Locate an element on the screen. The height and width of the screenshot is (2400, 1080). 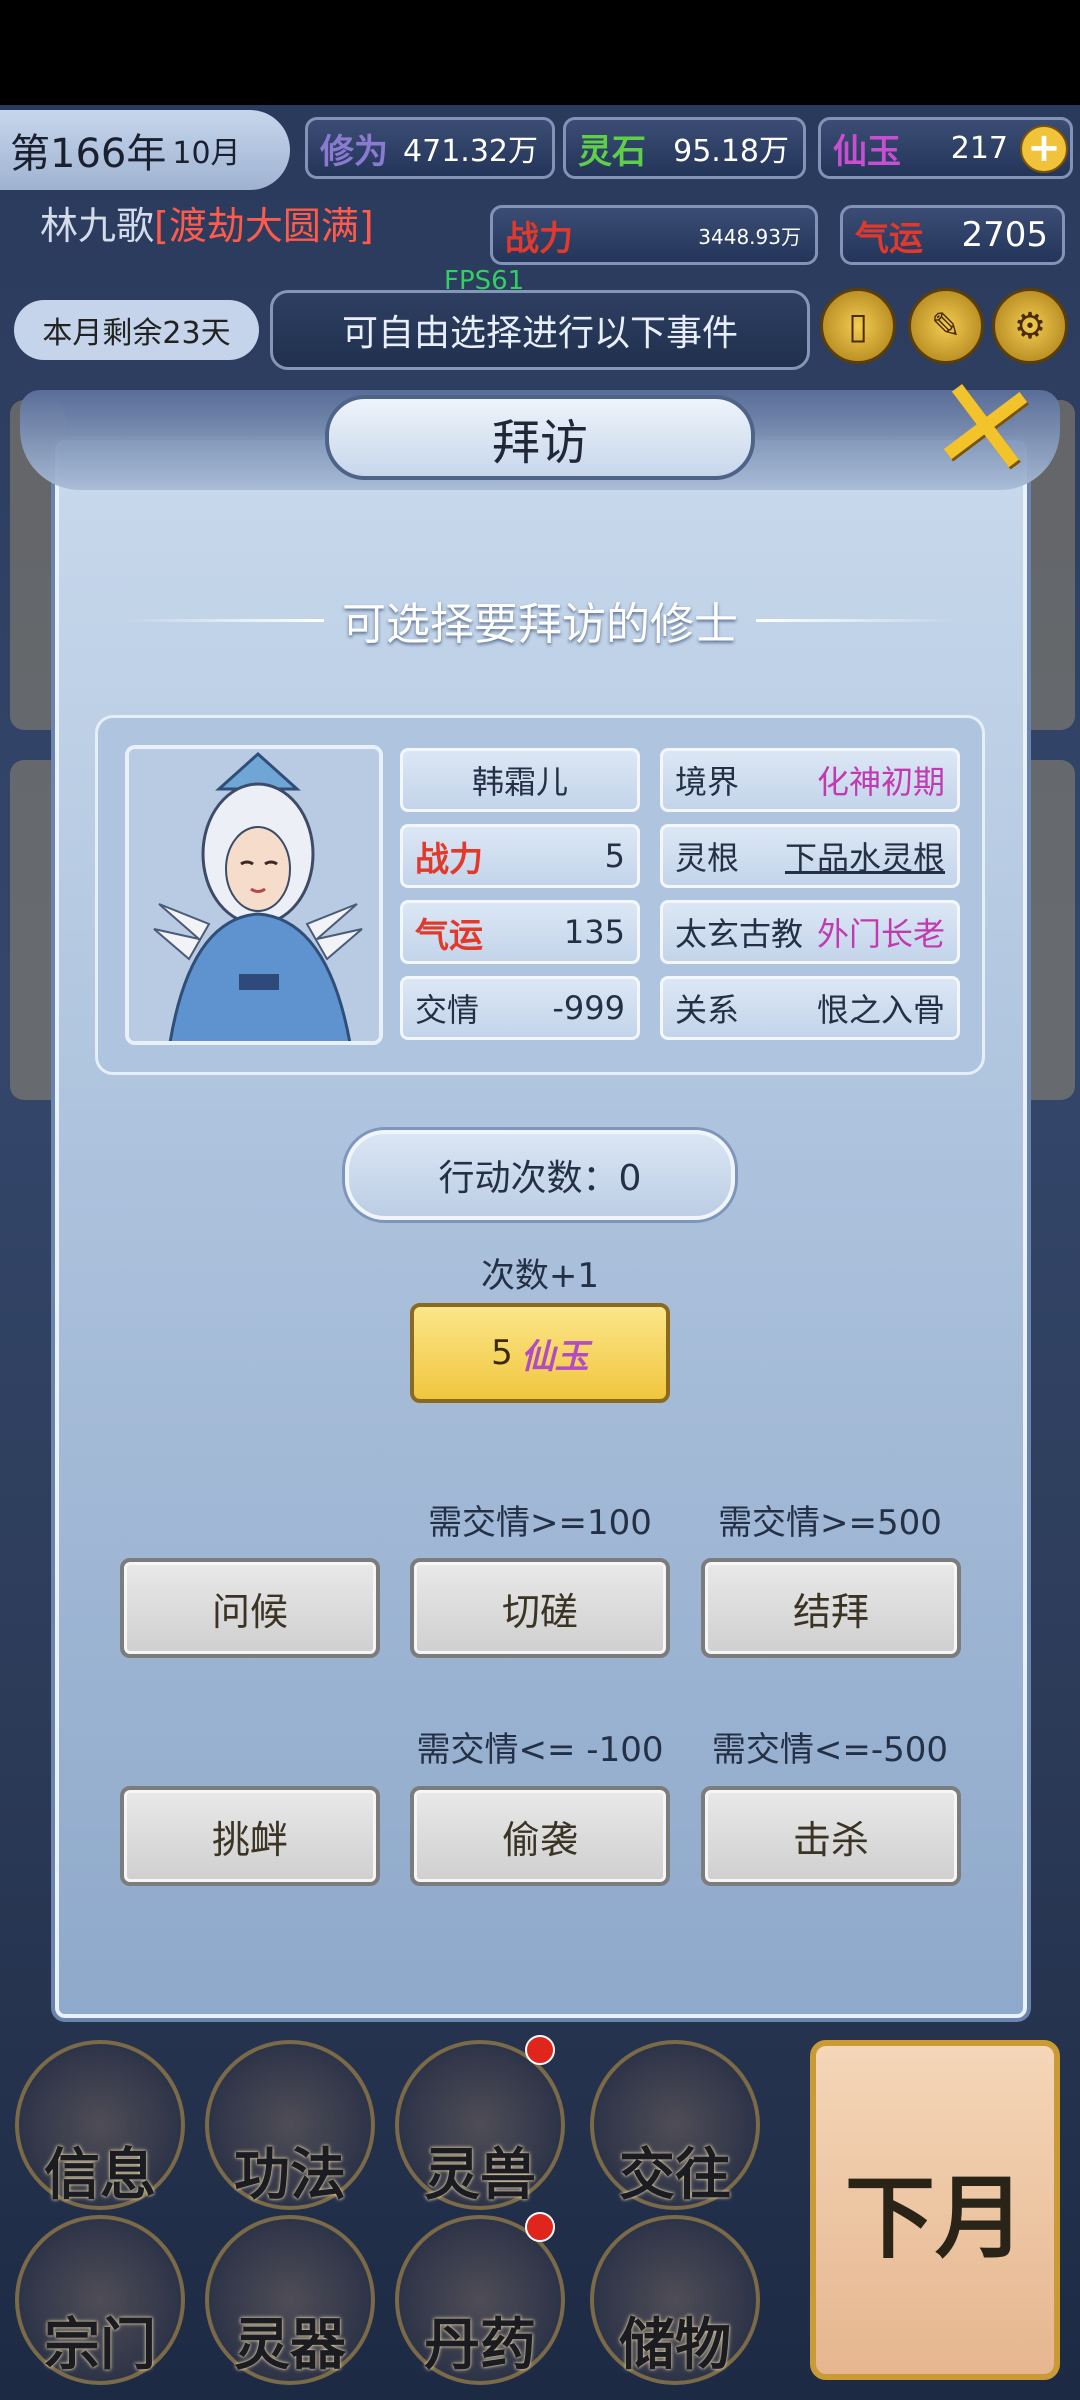
menu-skills: 功法 is located at coordinates (290, 2170).